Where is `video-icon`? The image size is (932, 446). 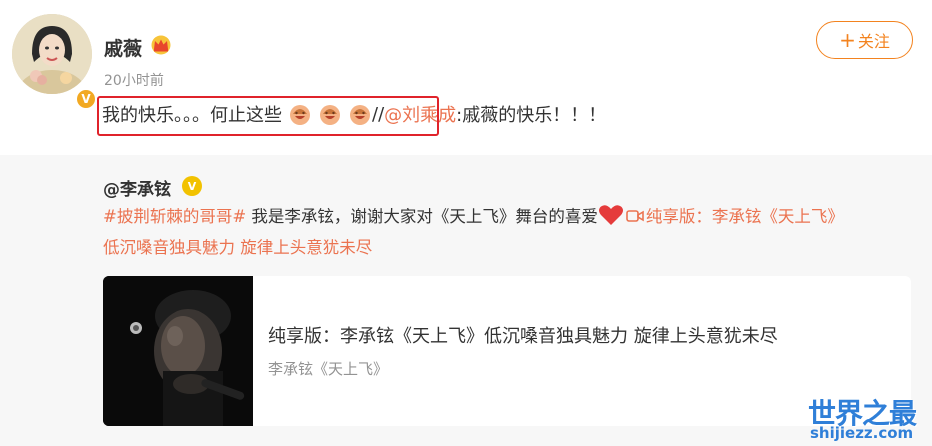 video-icon is located at coordinates (635, 216).